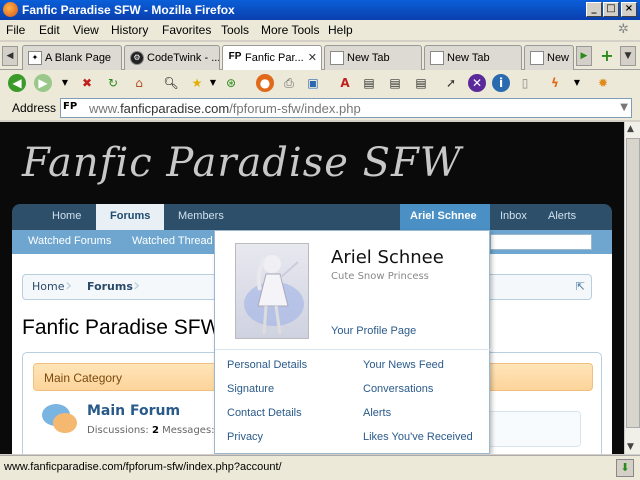  I want to click on external-link-icon: ⇱, so click(580, 286).